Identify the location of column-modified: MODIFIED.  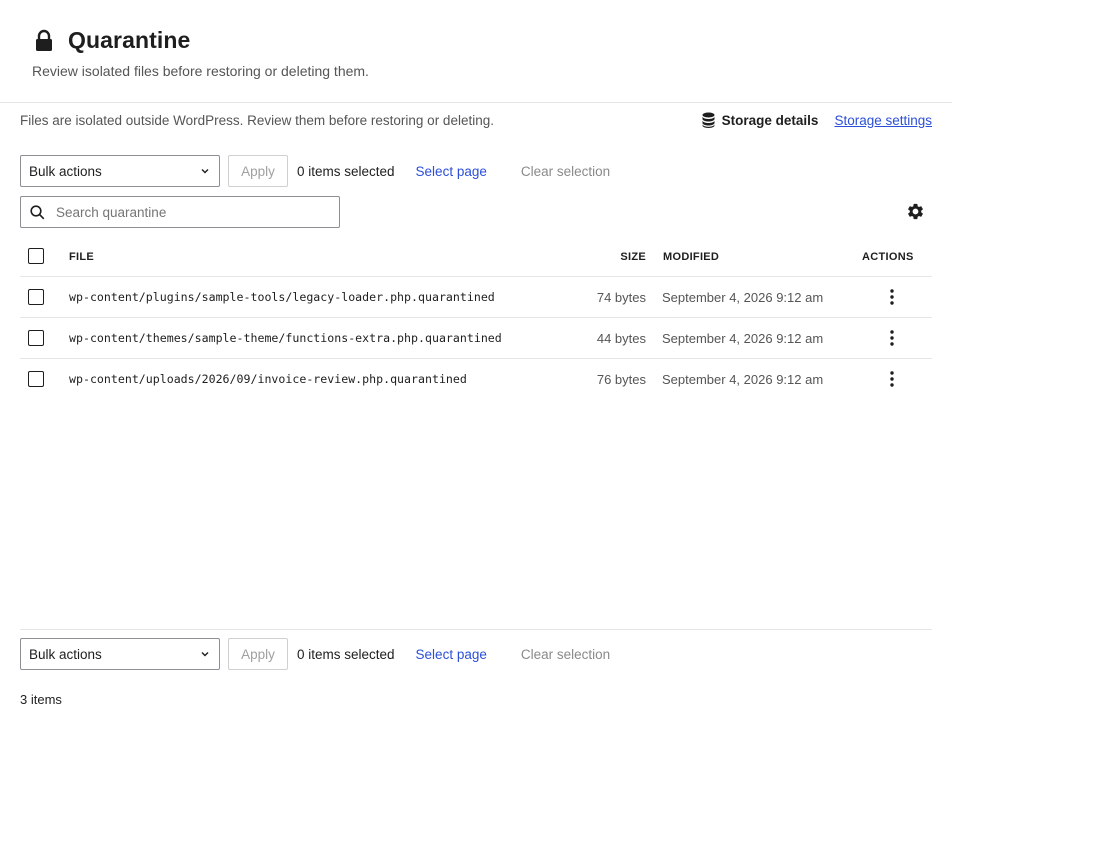
(691, 257).